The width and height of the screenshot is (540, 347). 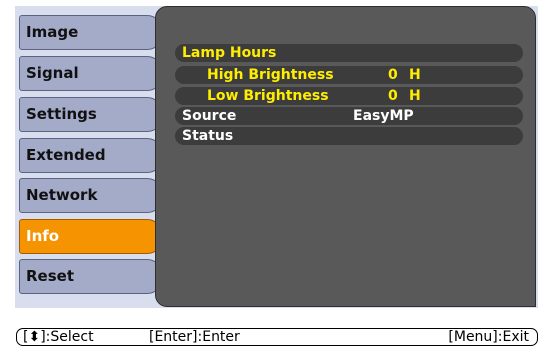 I want to click on info-row-low-brightness: Low Brightness 0 H, so click(x=349, y=96).